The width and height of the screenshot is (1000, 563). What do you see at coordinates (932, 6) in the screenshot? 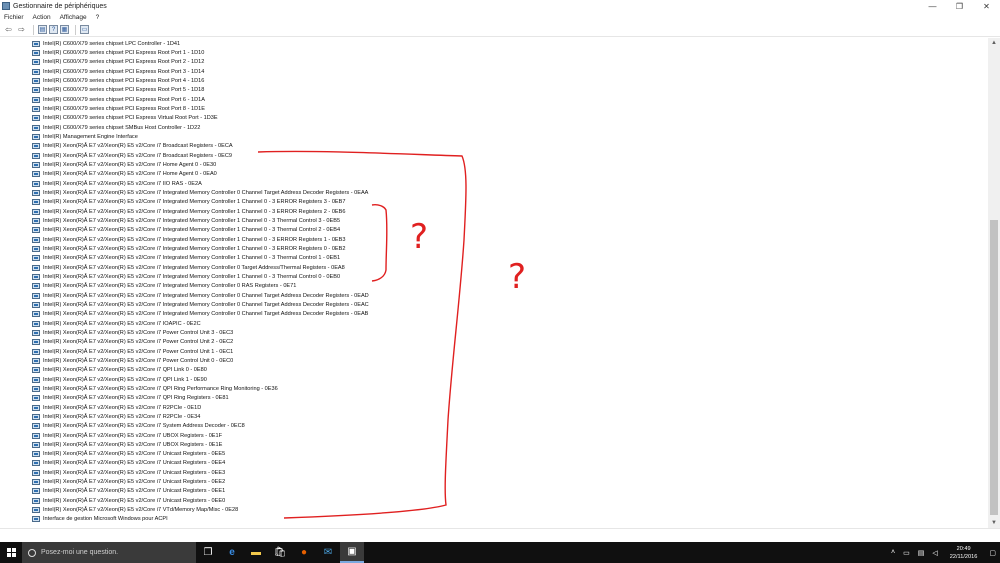
I see `minimize-button: —` at bounding box center [932, 6].